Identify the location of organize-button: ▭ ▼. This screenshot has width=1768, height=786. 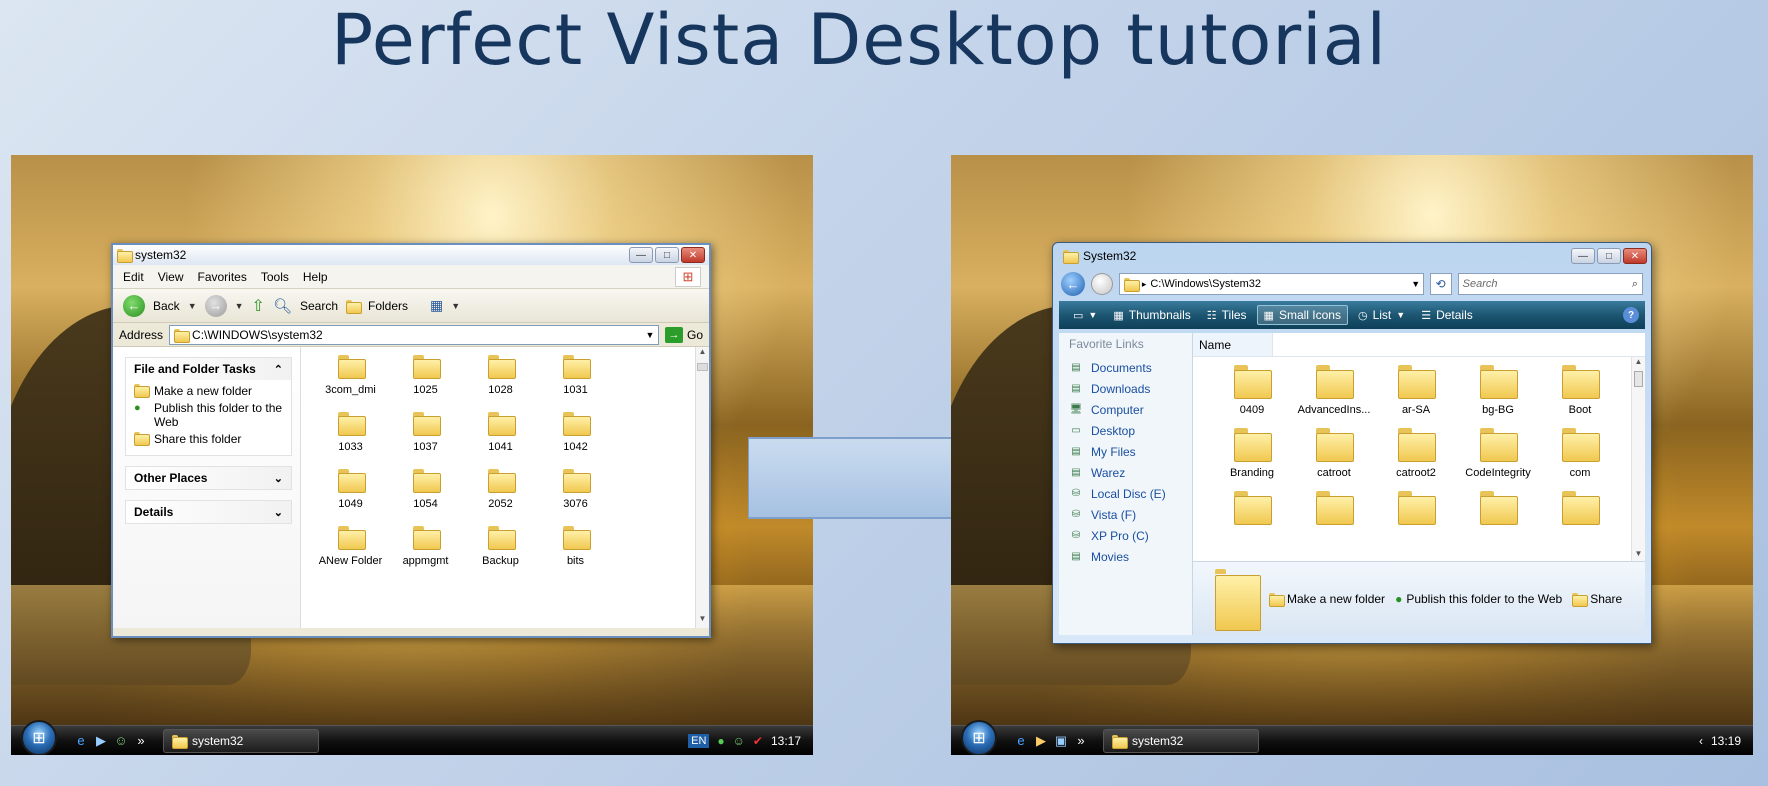
(1085, 315).